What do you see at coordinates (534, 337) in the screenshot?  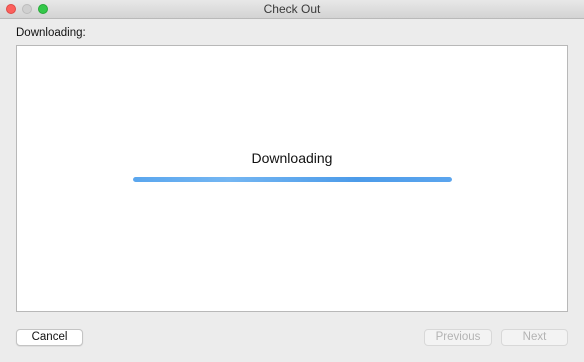 I see `next-button: Next` at bounding box center [534, 337].